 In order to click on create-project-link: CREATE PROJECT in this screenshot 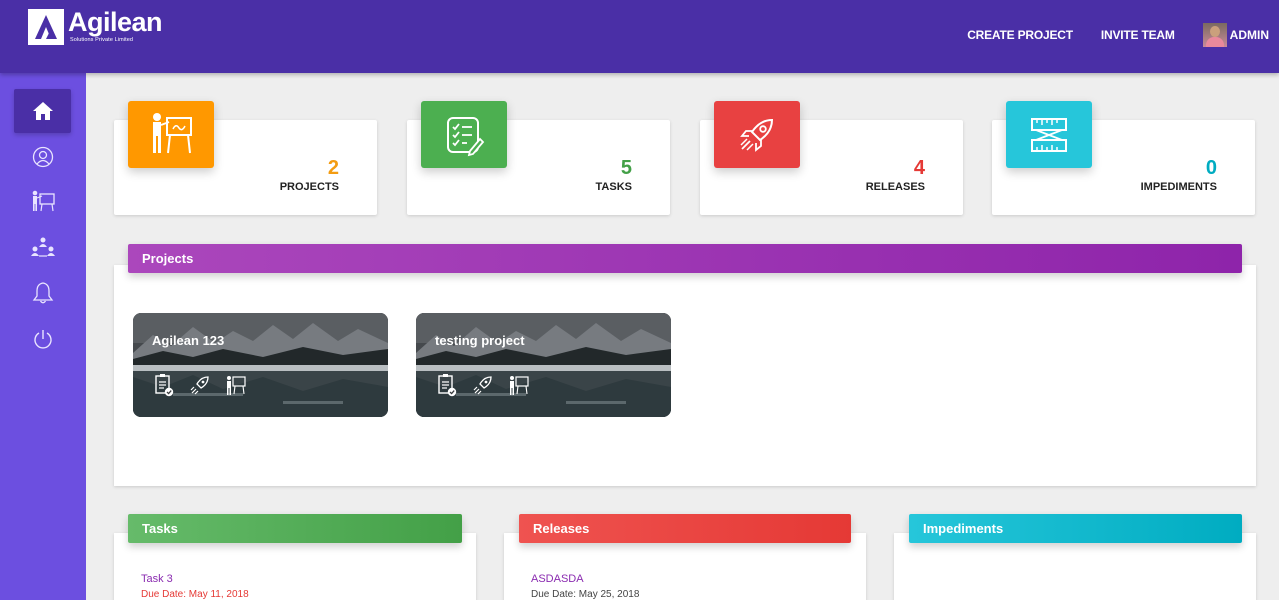, I will do `click(1020, 35)`.